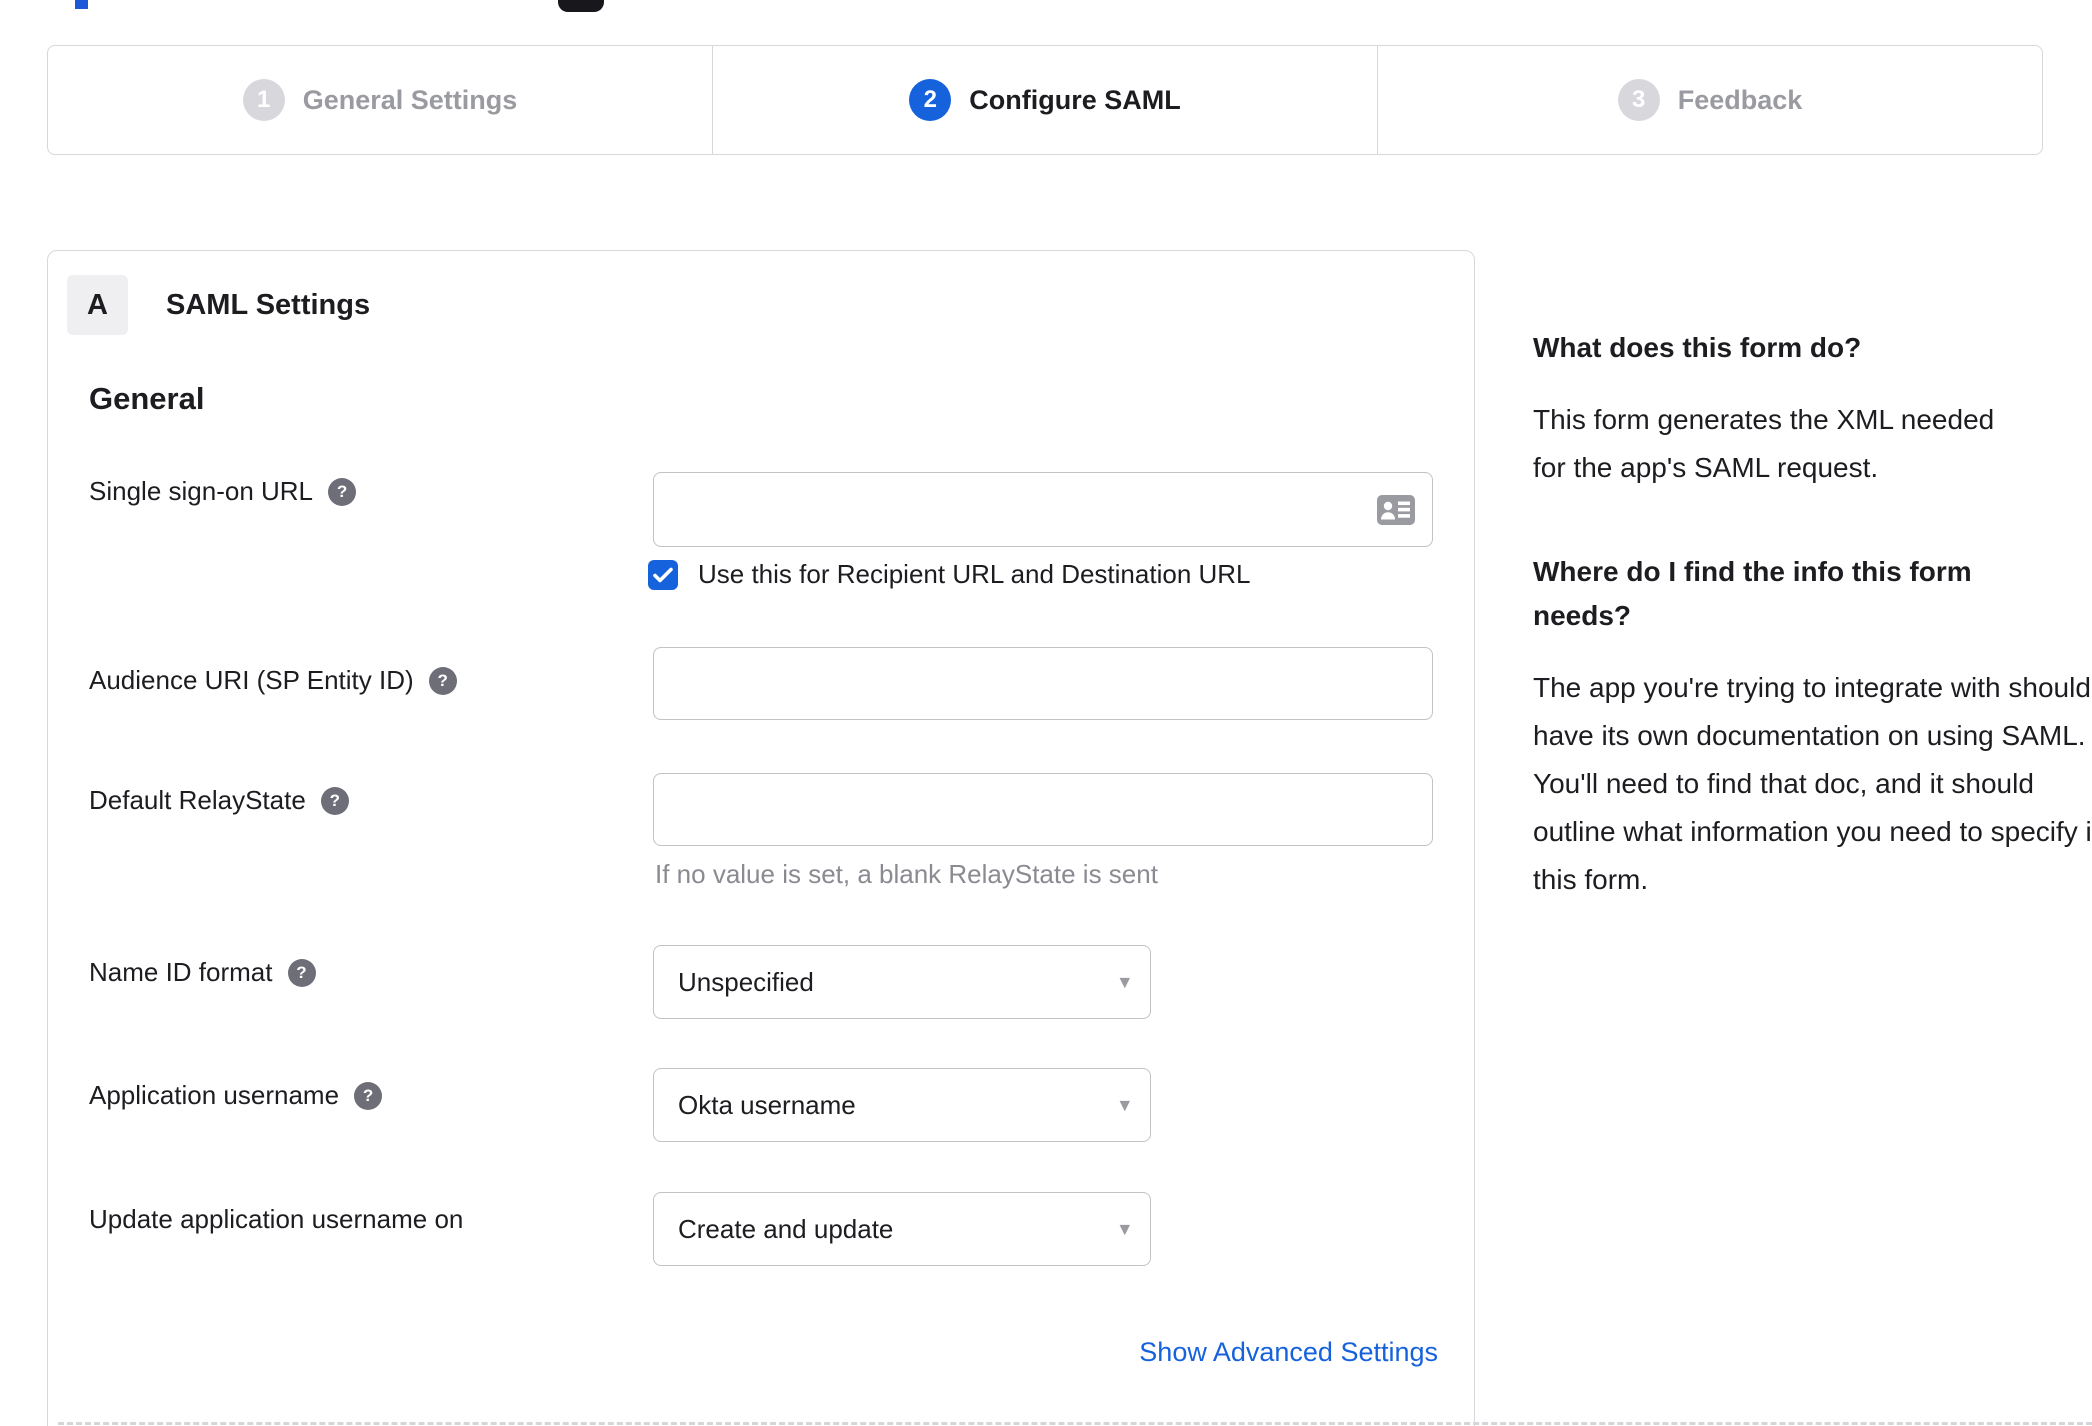 The image size is (2092, 1426). I want to click on step-3-label: Feedback, so click(1740, 99).